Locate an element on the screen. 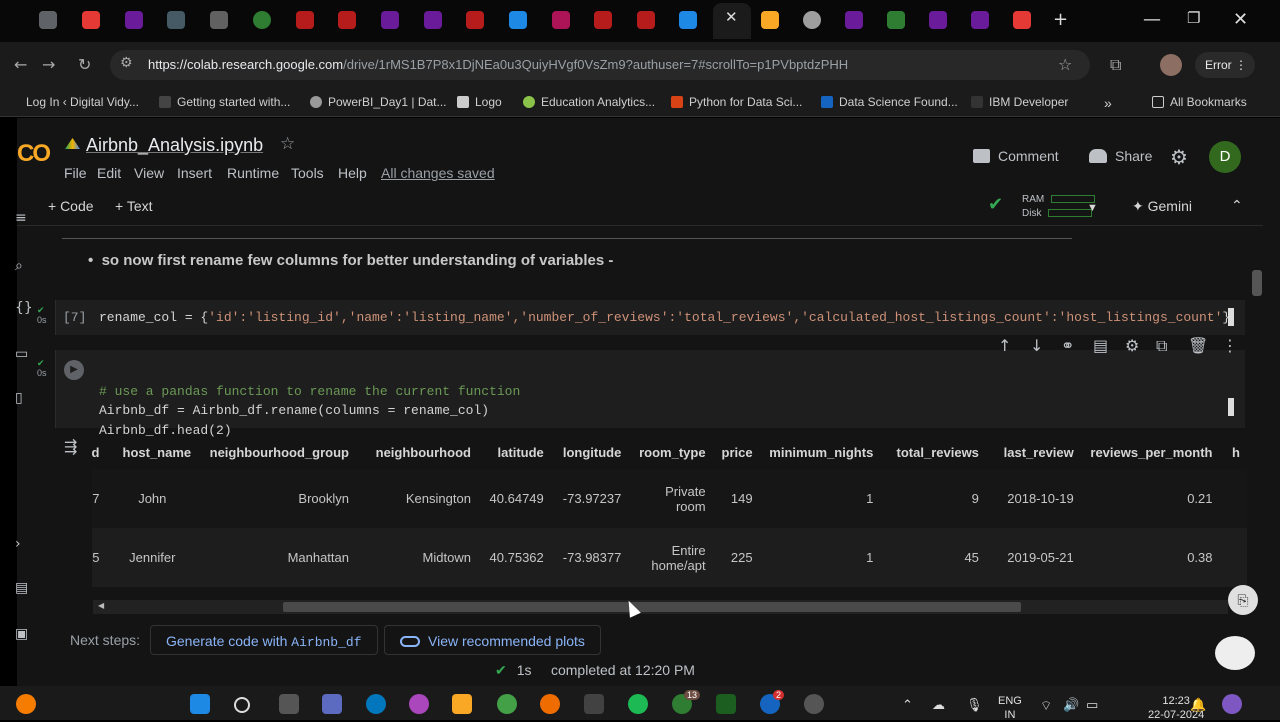  error-button: Error ⋮ is located at coordinates (1225, 65).